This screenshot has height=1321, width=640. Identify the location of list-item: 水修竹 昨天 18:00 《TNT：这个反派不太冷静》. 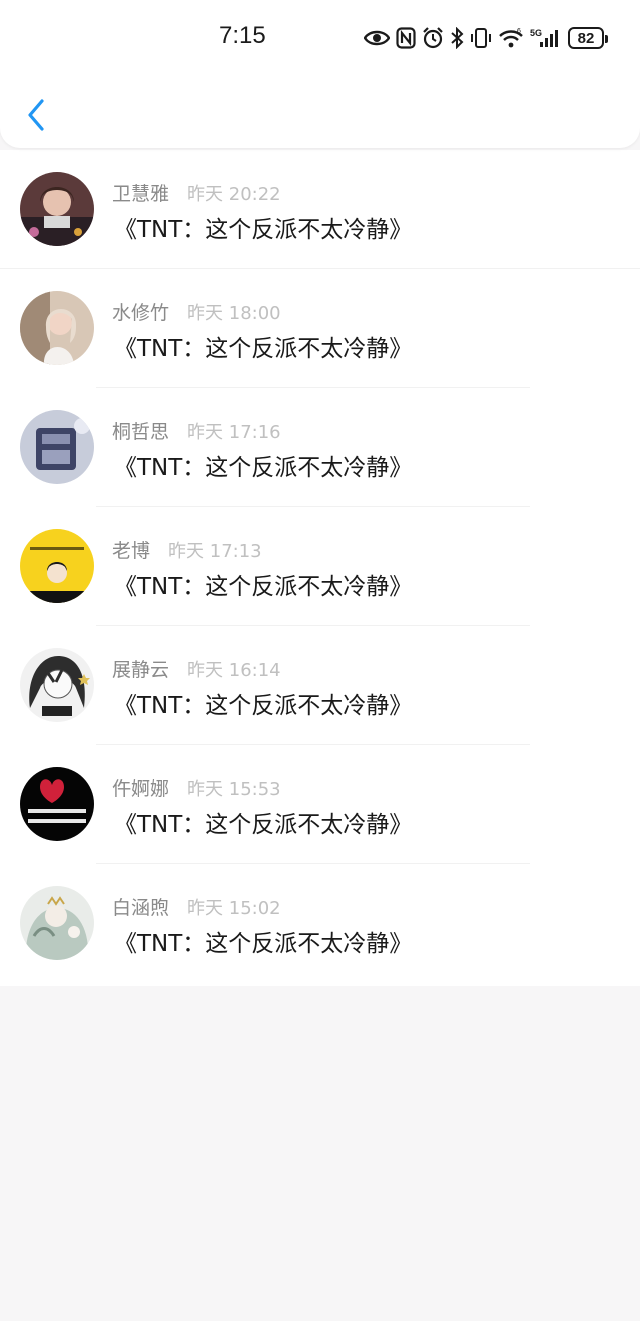
(320, 328).